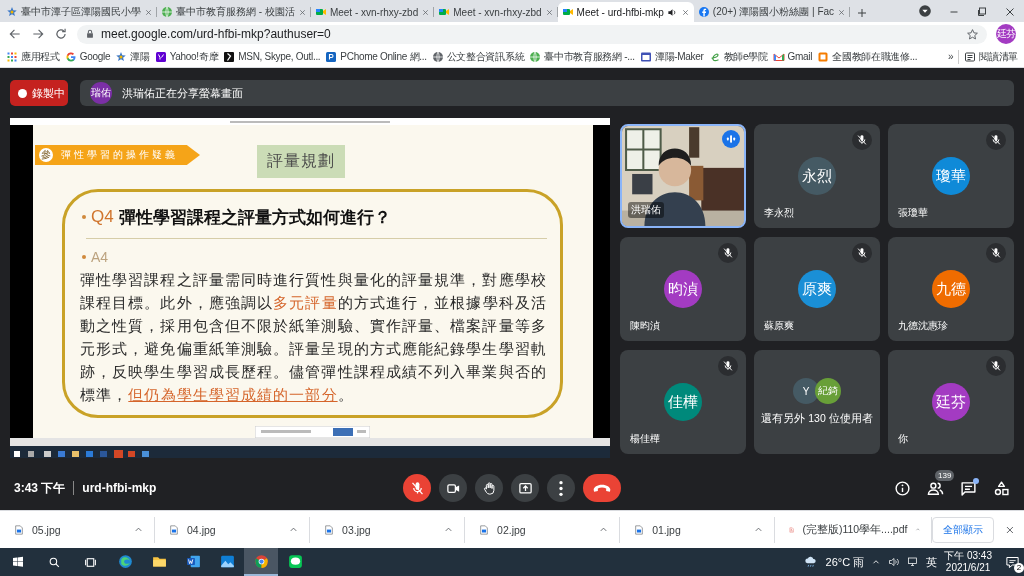 The height and width of the screenshot is (576, 1024). I want to click on more-participants-text: 還有另外 130 位使用者, so click(817, 419).